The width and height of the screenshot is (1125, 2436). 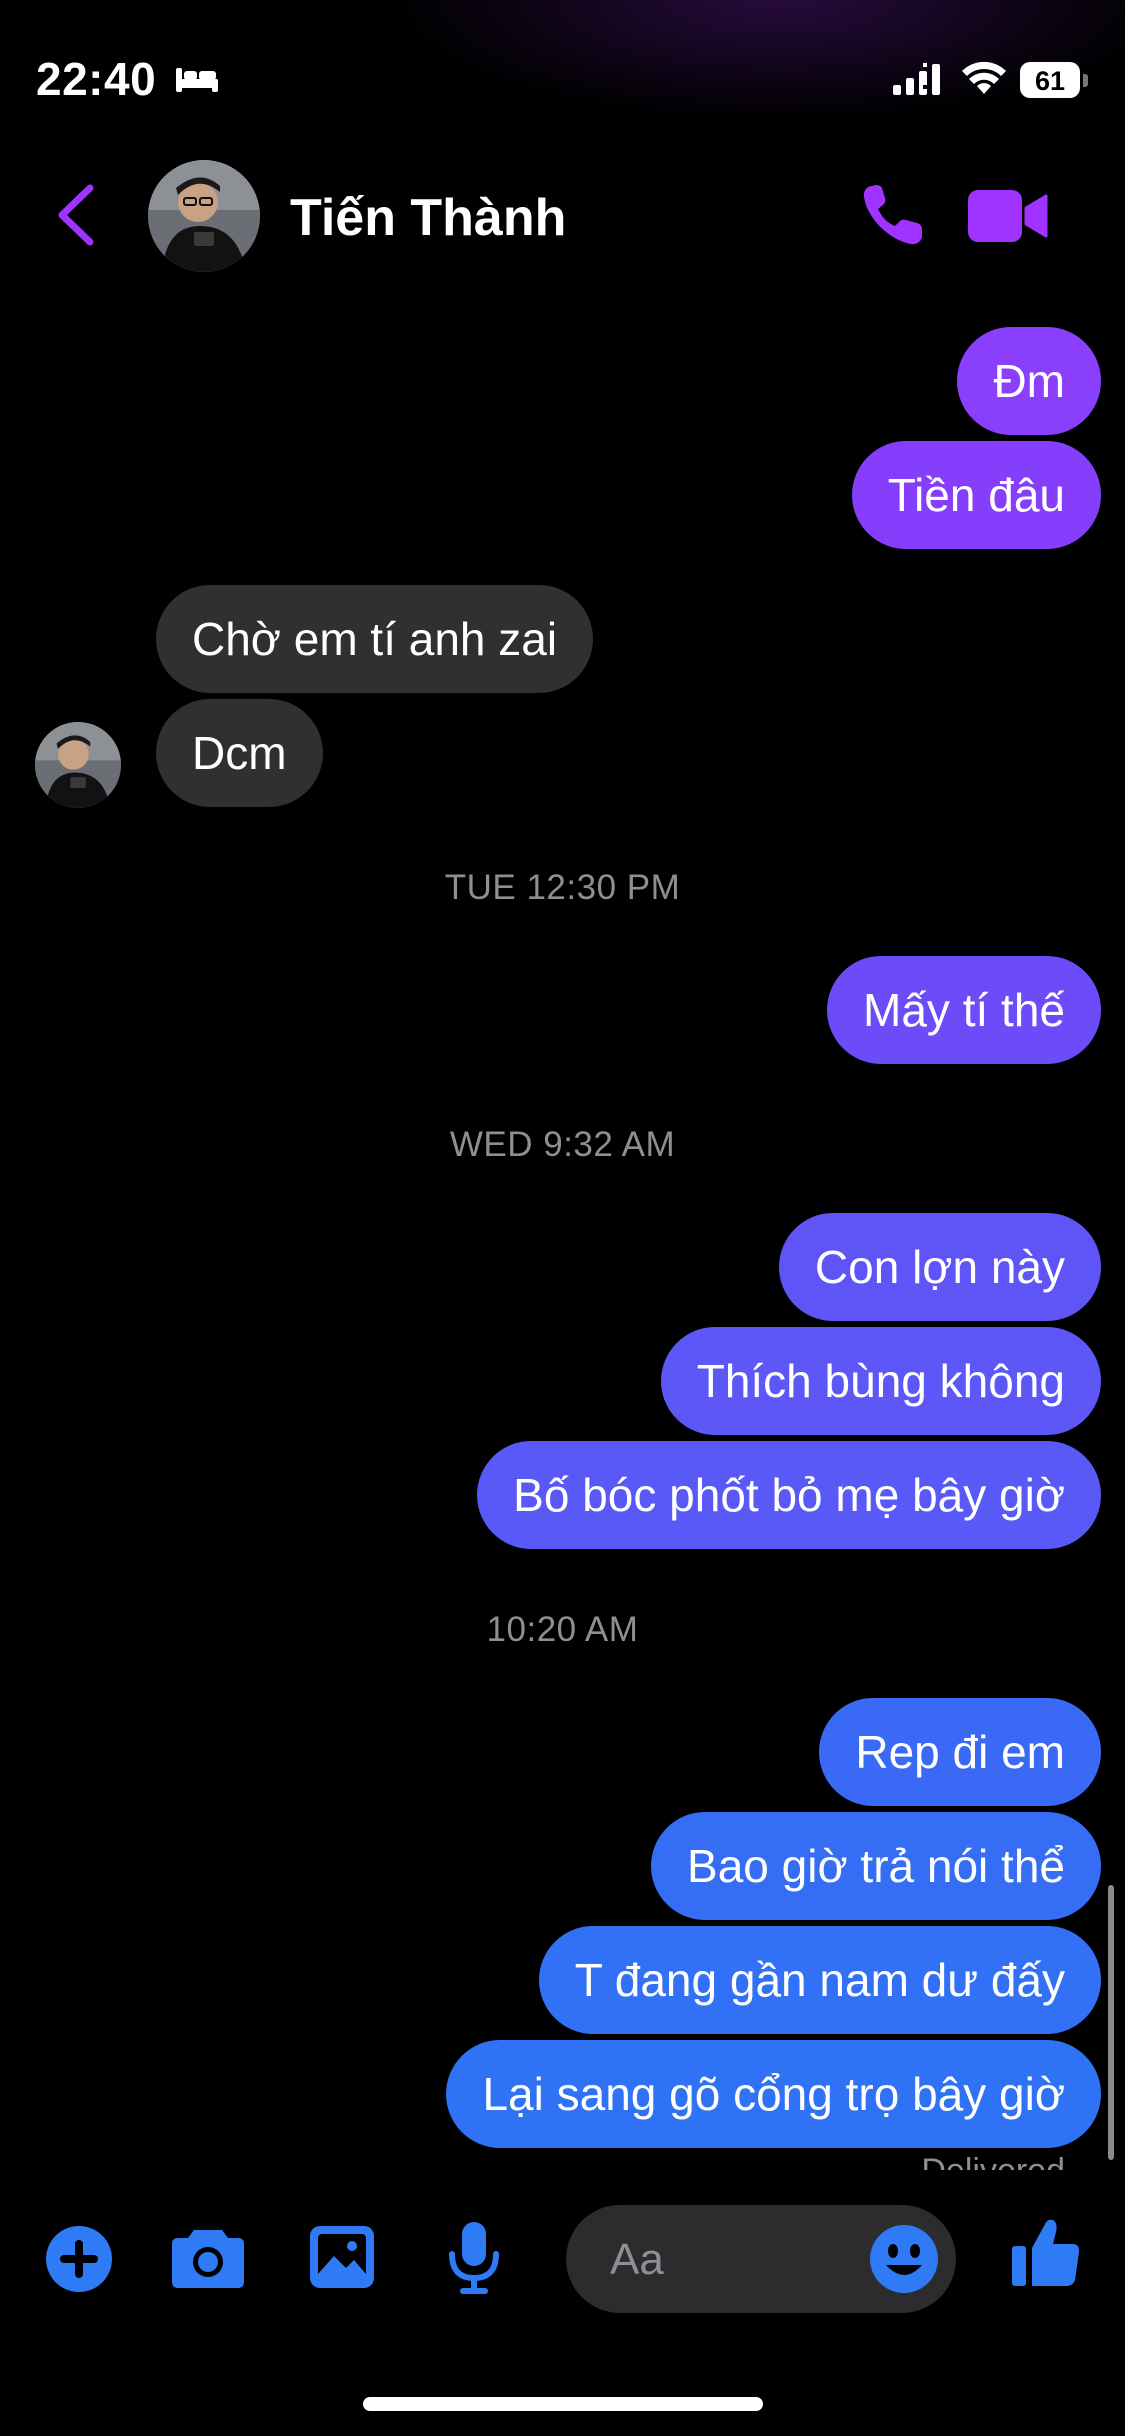 What do you see at coordinates (562, 75) in the screenshot?
I see `status-bar: 22:40 61` at bounding box center [562, 75].